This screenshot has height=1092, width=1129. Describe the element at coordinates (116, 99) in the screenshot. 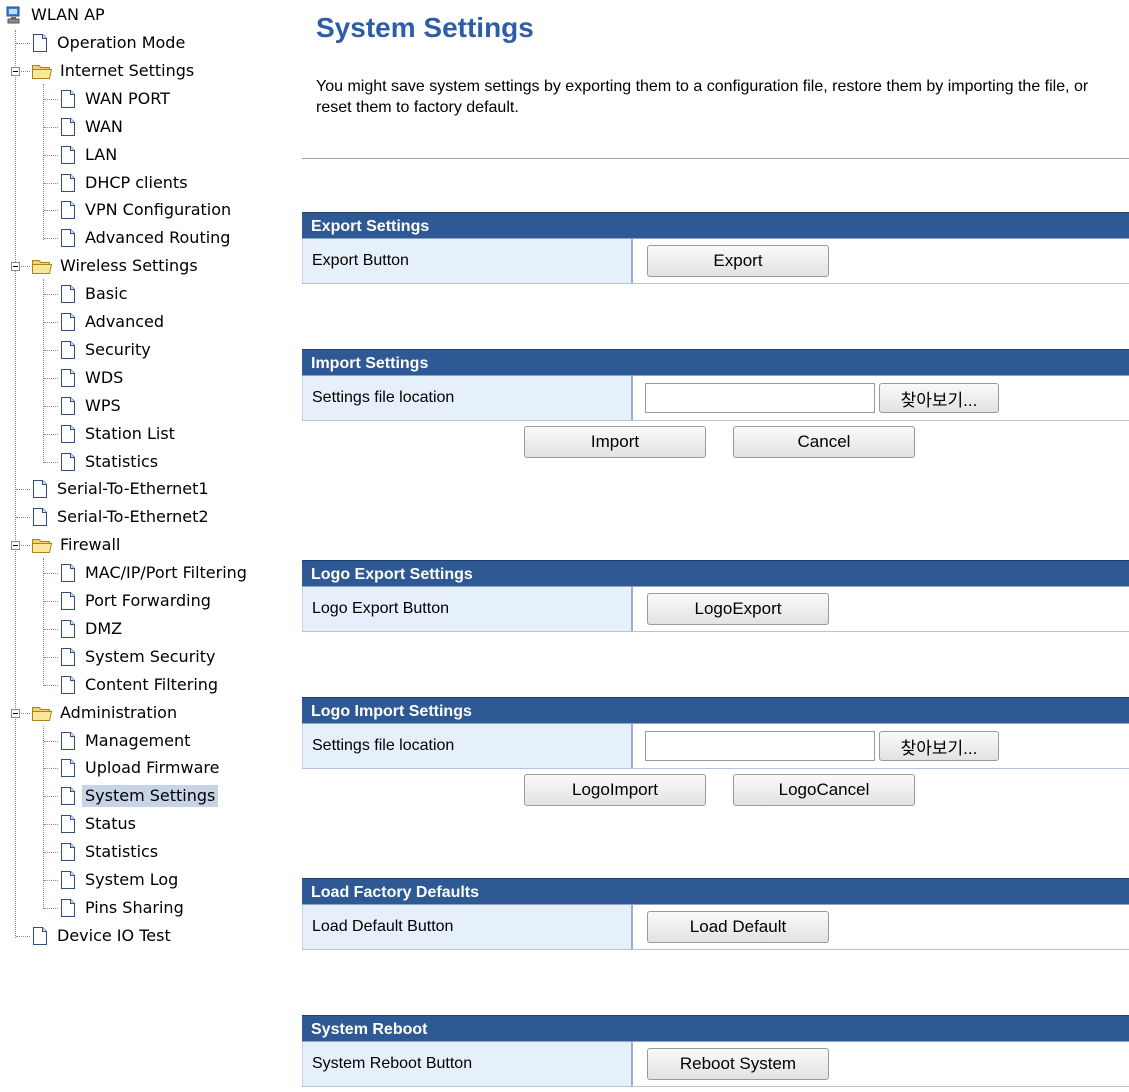

I see `tree-item-wan-port: WAN PORT` at that location.